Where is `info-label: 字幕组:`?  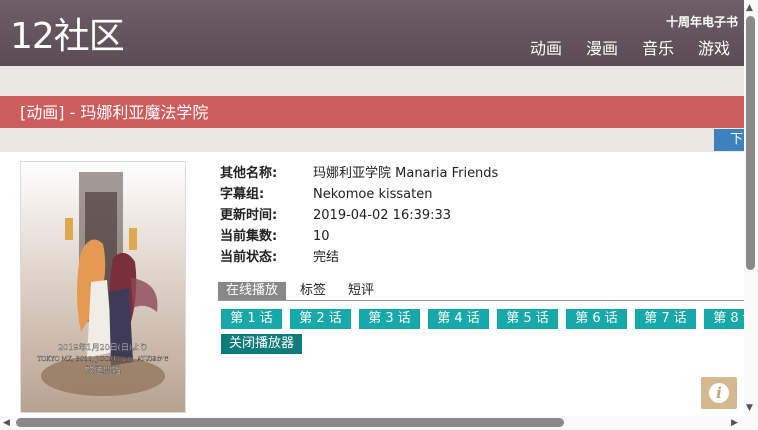 info-label: 字幕组: is located at coordinates (242, 194).